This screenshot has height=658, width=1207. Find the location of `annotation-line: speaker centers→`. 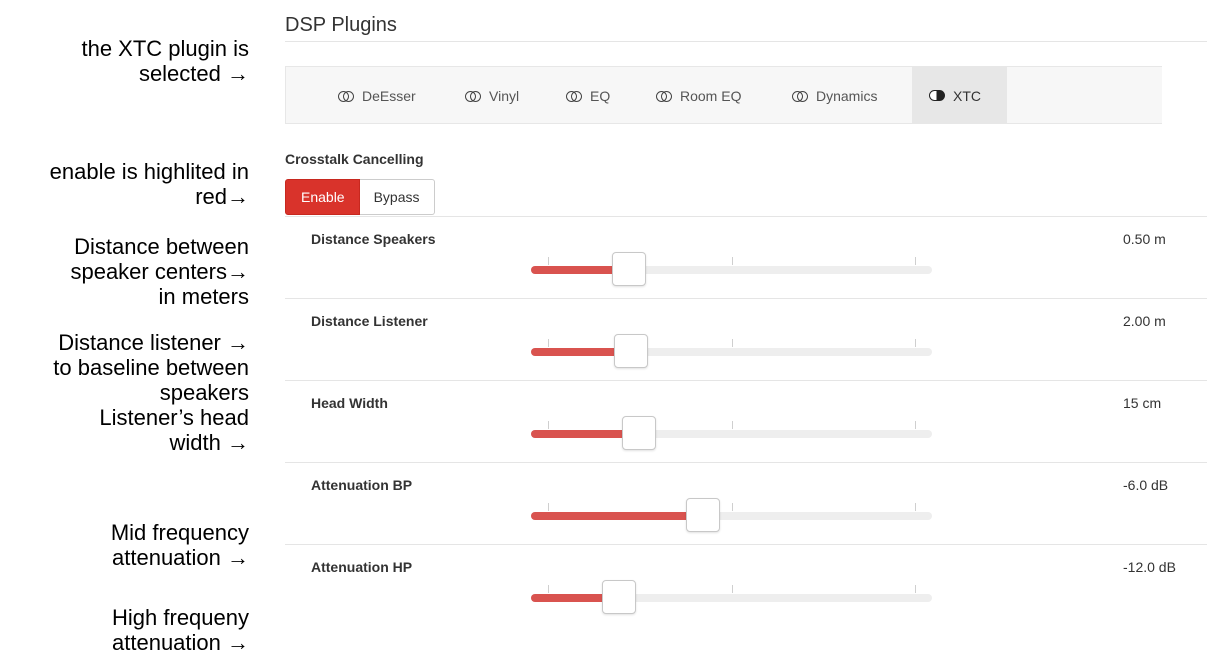

annotation-line: speaker centers→ is located at coordinates (159, 271).